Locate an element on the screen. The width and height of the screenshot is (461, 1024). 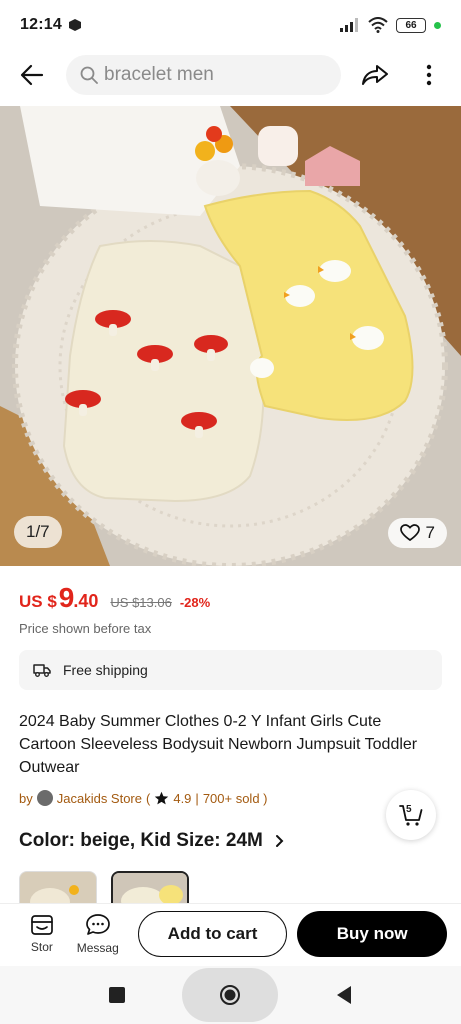
more-vertical-icon is located at coordinates (429, 75).